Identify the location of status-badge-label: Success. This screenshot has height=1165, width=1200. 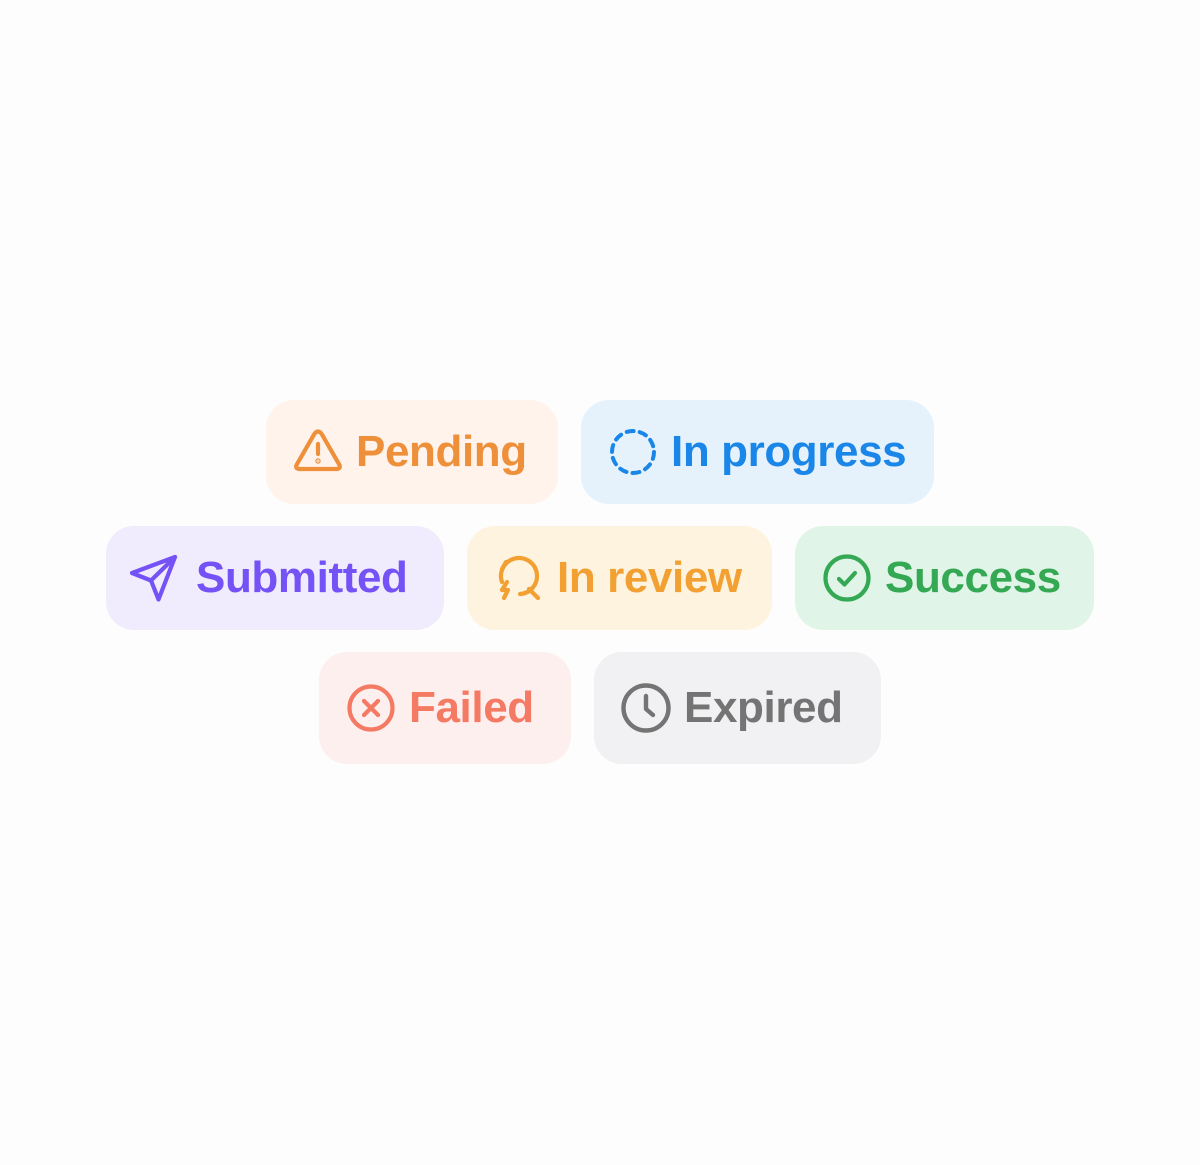
(973, 577).